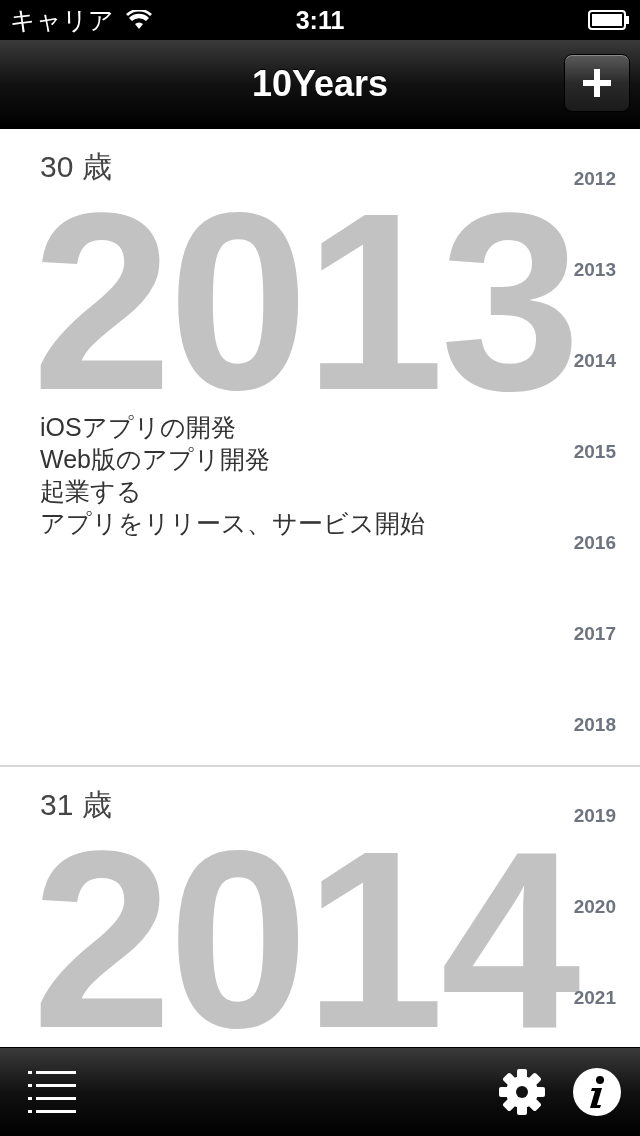  Describe the element at coordinates (76, 167) in the screenshot. I see `age-label: 30 歳` at that location.